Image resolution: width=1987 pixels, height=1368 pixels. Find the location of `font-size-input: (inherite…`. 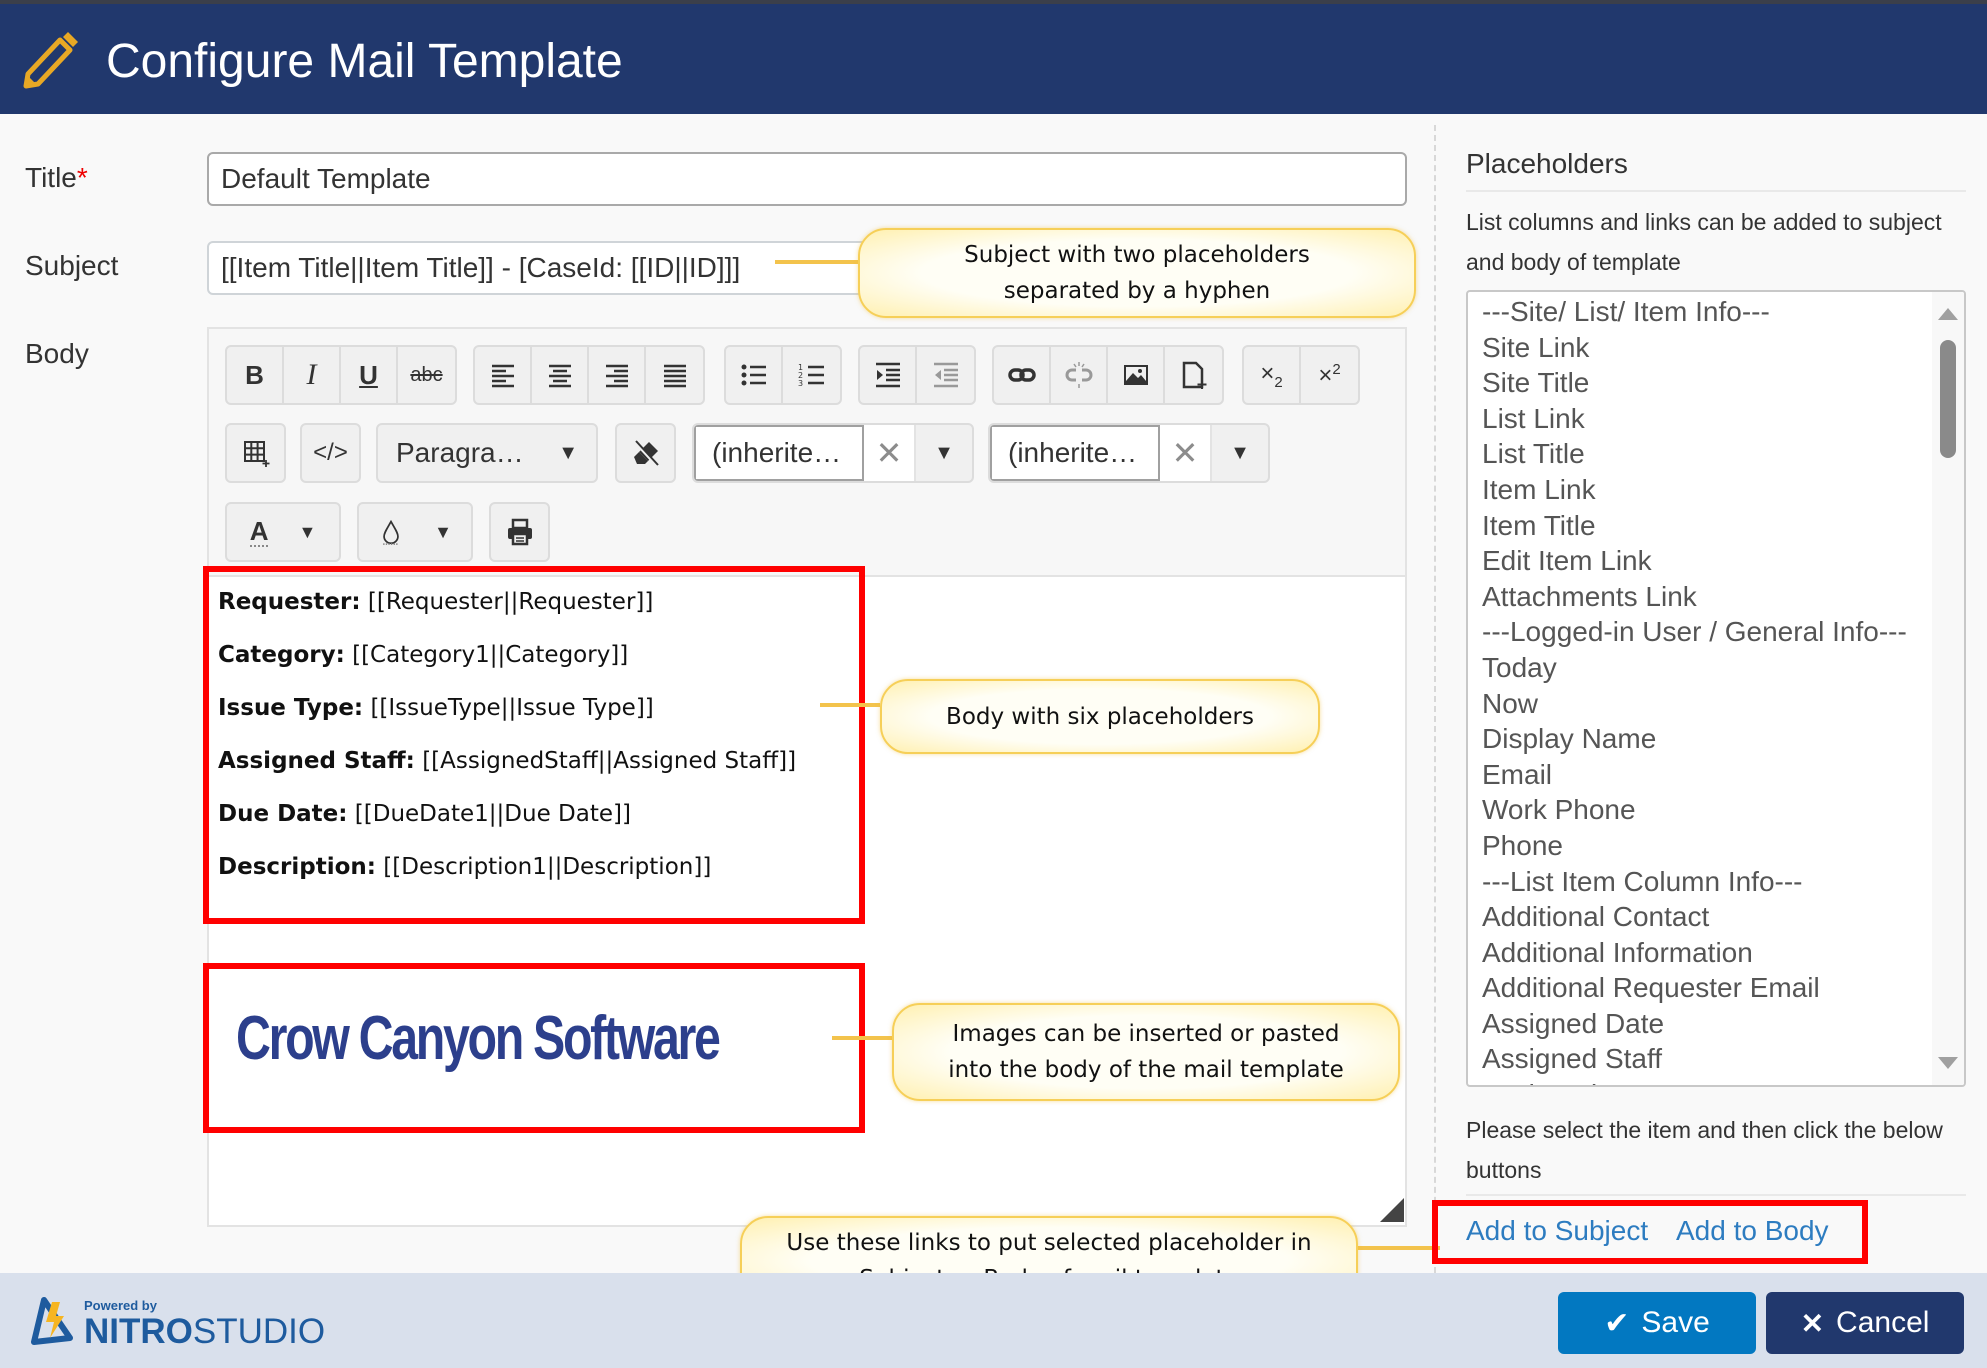

font-size-input: (inherite… is located at coordinates (1075, 453).